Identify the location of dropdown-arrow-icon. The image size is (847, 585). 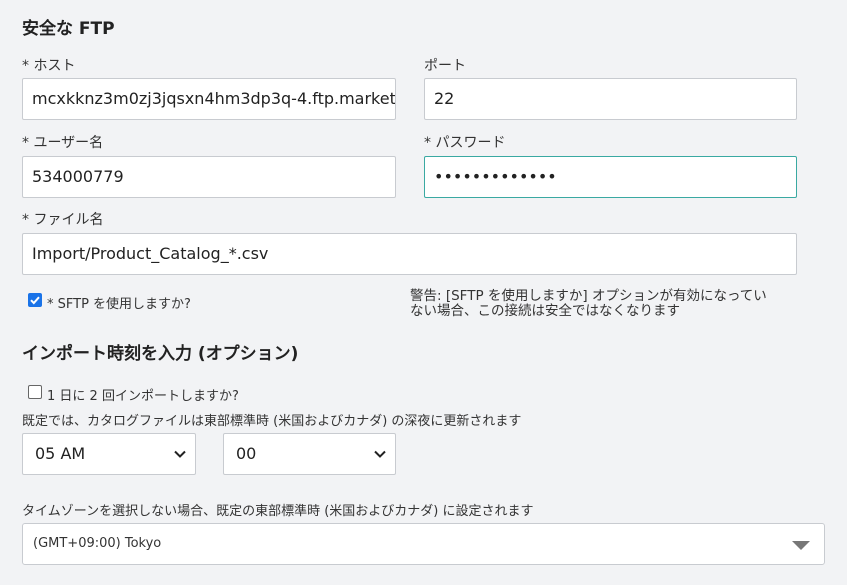
(801, 545).